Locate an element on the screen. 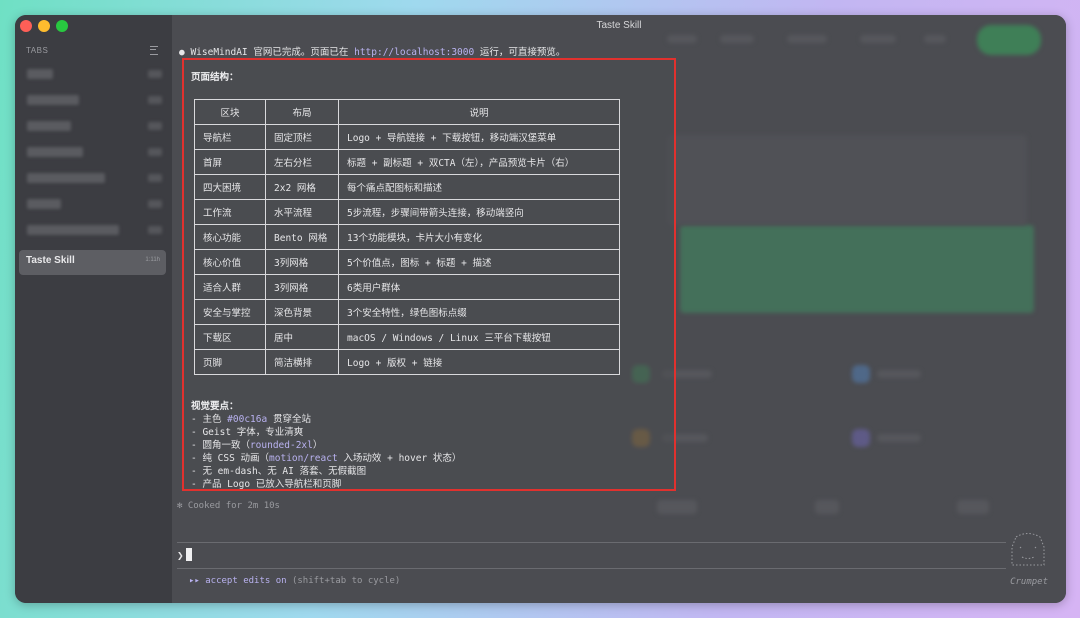 The height and width of the screenshot is (618, 1080). prompt-input: ❯ is located at coordinates (184, 555).